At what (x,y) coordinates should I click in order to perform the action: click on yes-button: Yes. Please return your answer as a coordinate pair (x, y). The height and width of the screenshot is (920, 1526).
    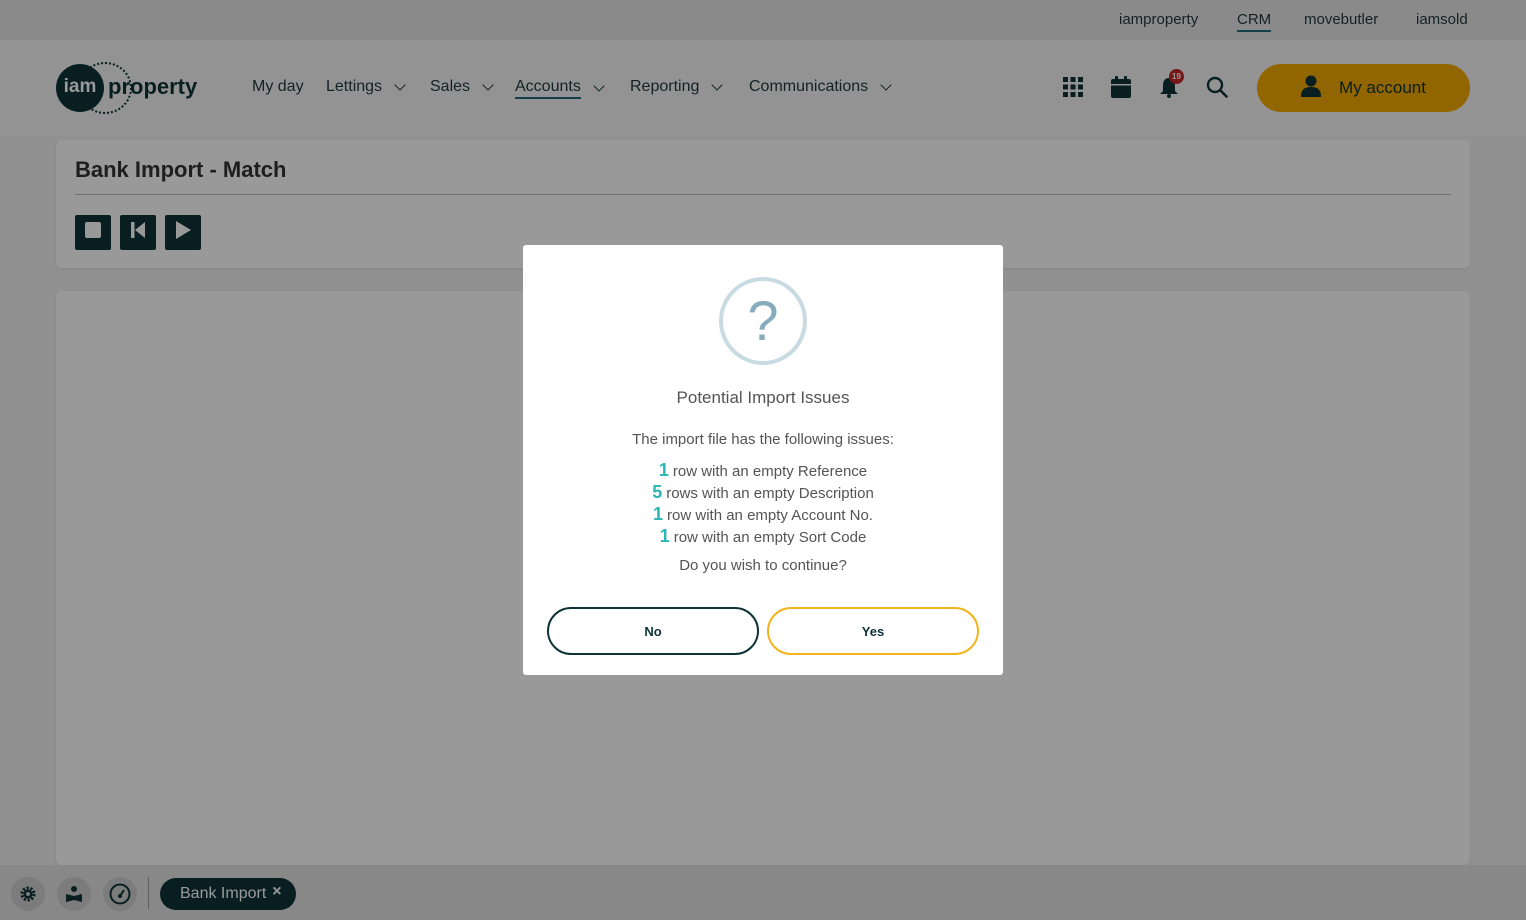
    Looking at the image, I should click on (873, 631).